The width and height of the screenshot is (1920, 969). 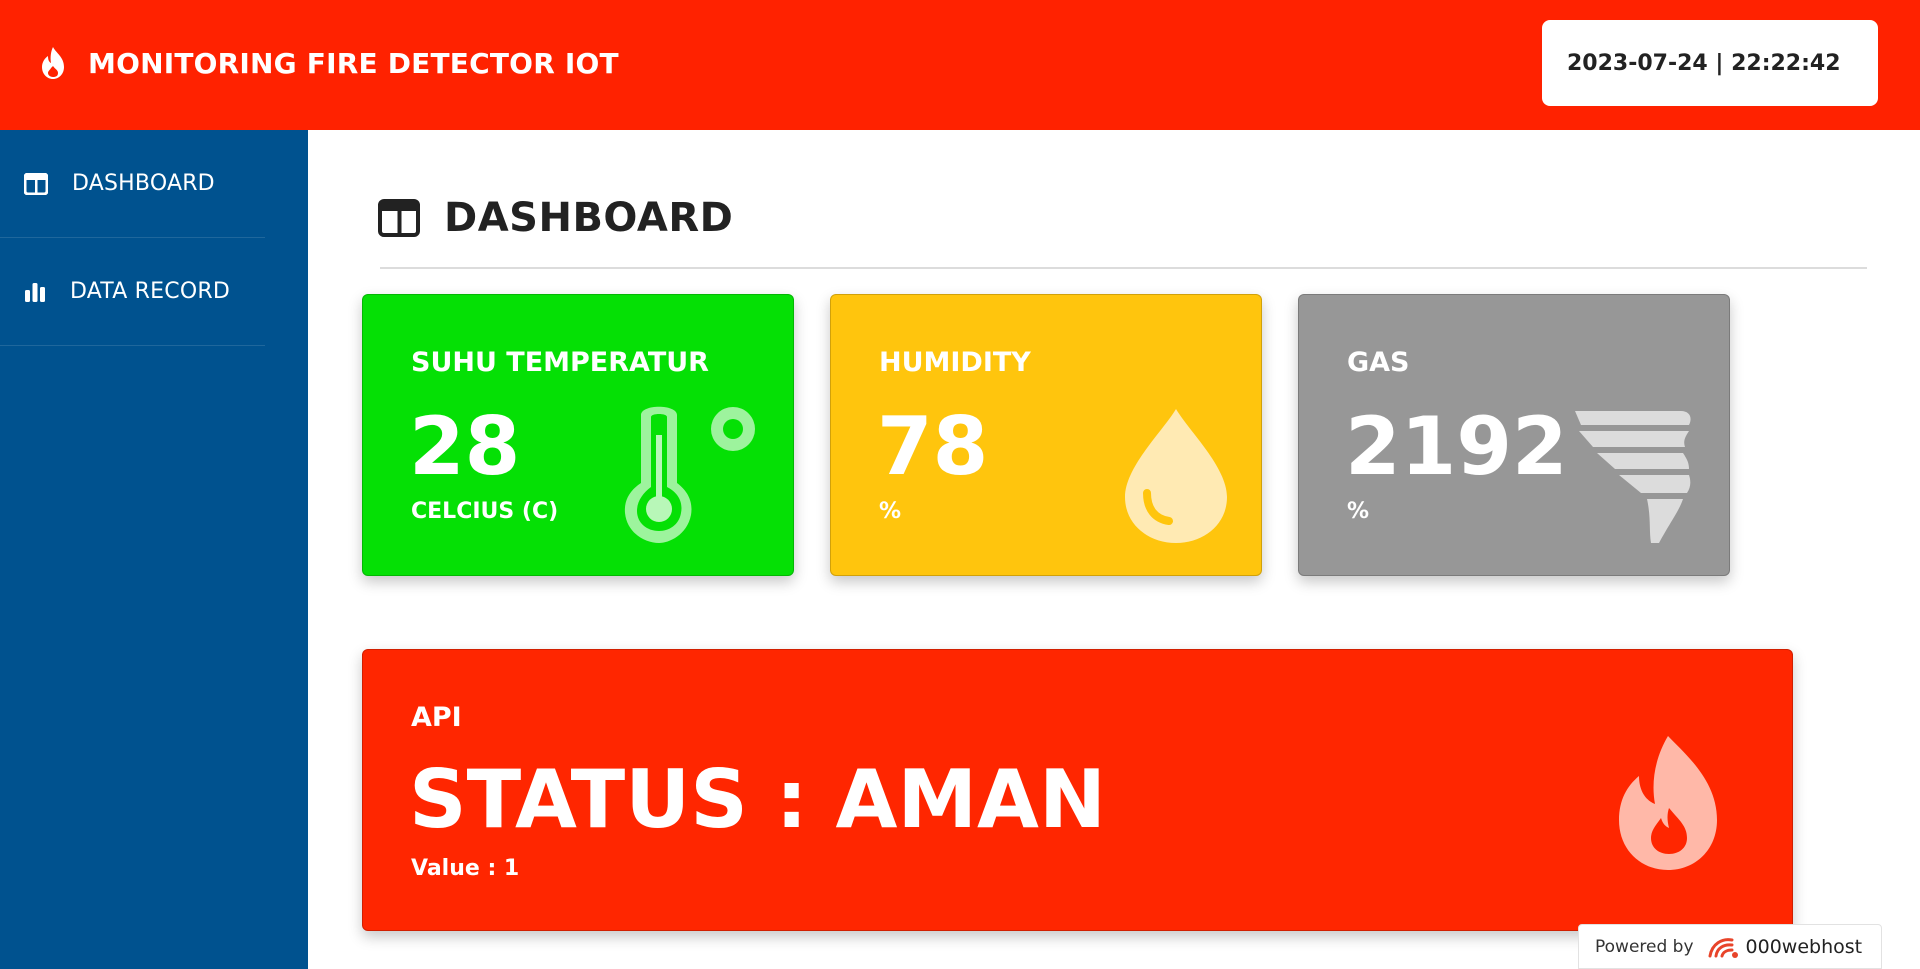 What do you see at coordinates (1046, 435) in the screenshot?
I see `humidity-card: HUMIDITY 78 %` at bounding box center [1046, 435].